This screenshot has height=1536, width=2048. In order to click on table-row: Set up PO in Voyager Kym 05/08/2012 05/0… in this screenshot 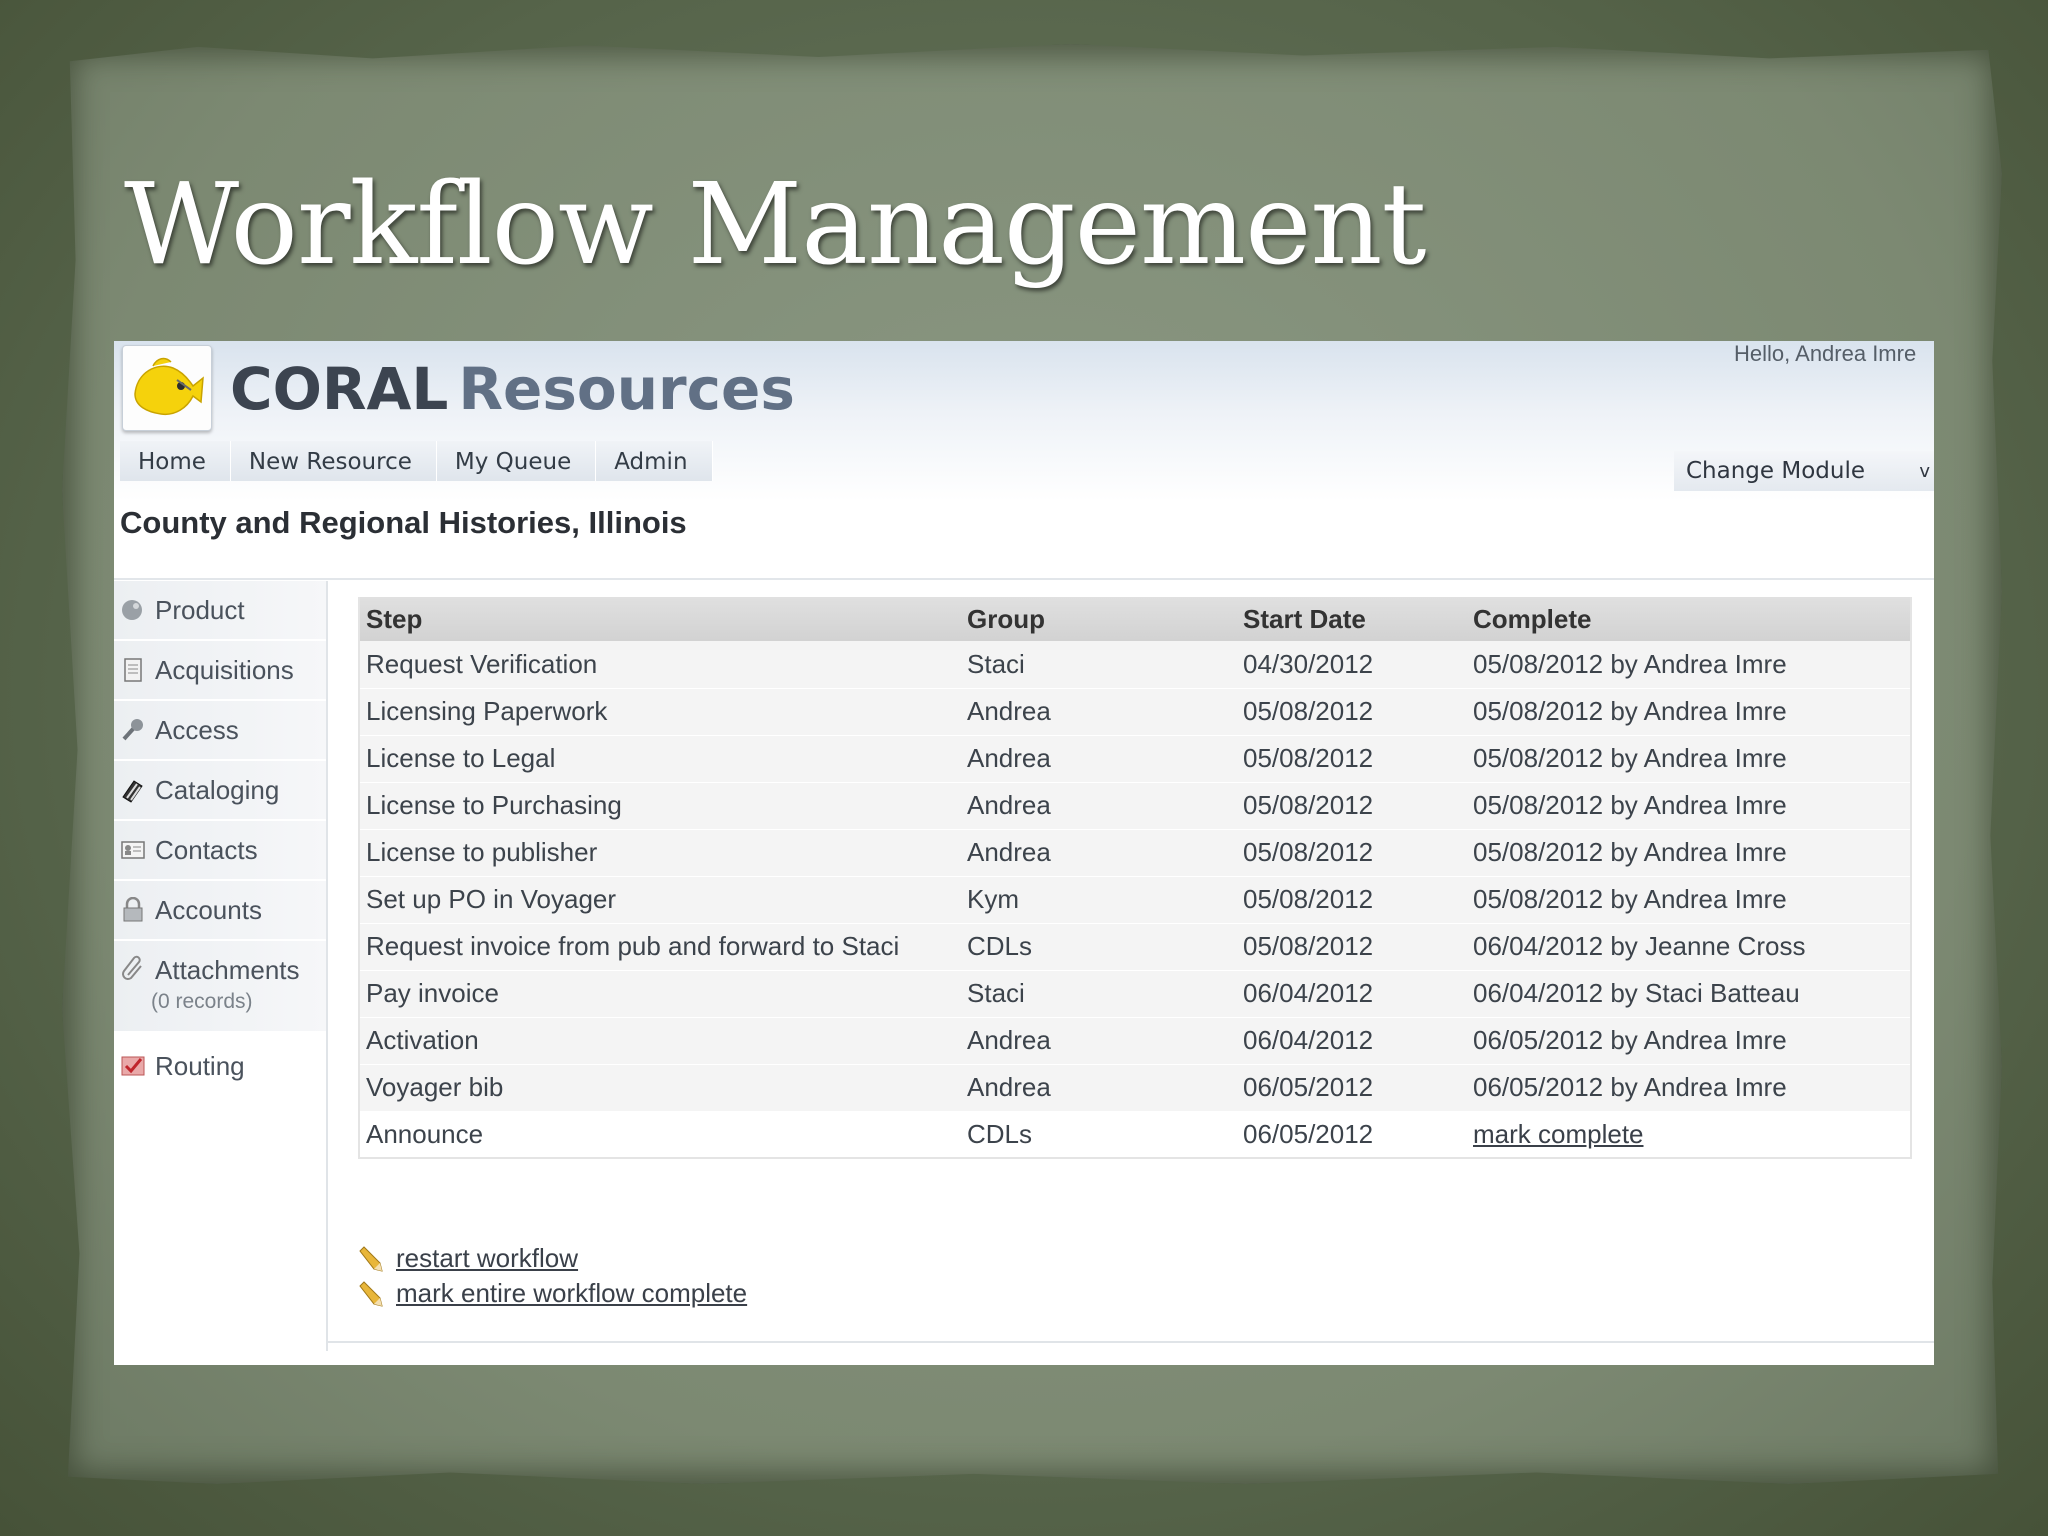, I will do `click(1135, 900)`.